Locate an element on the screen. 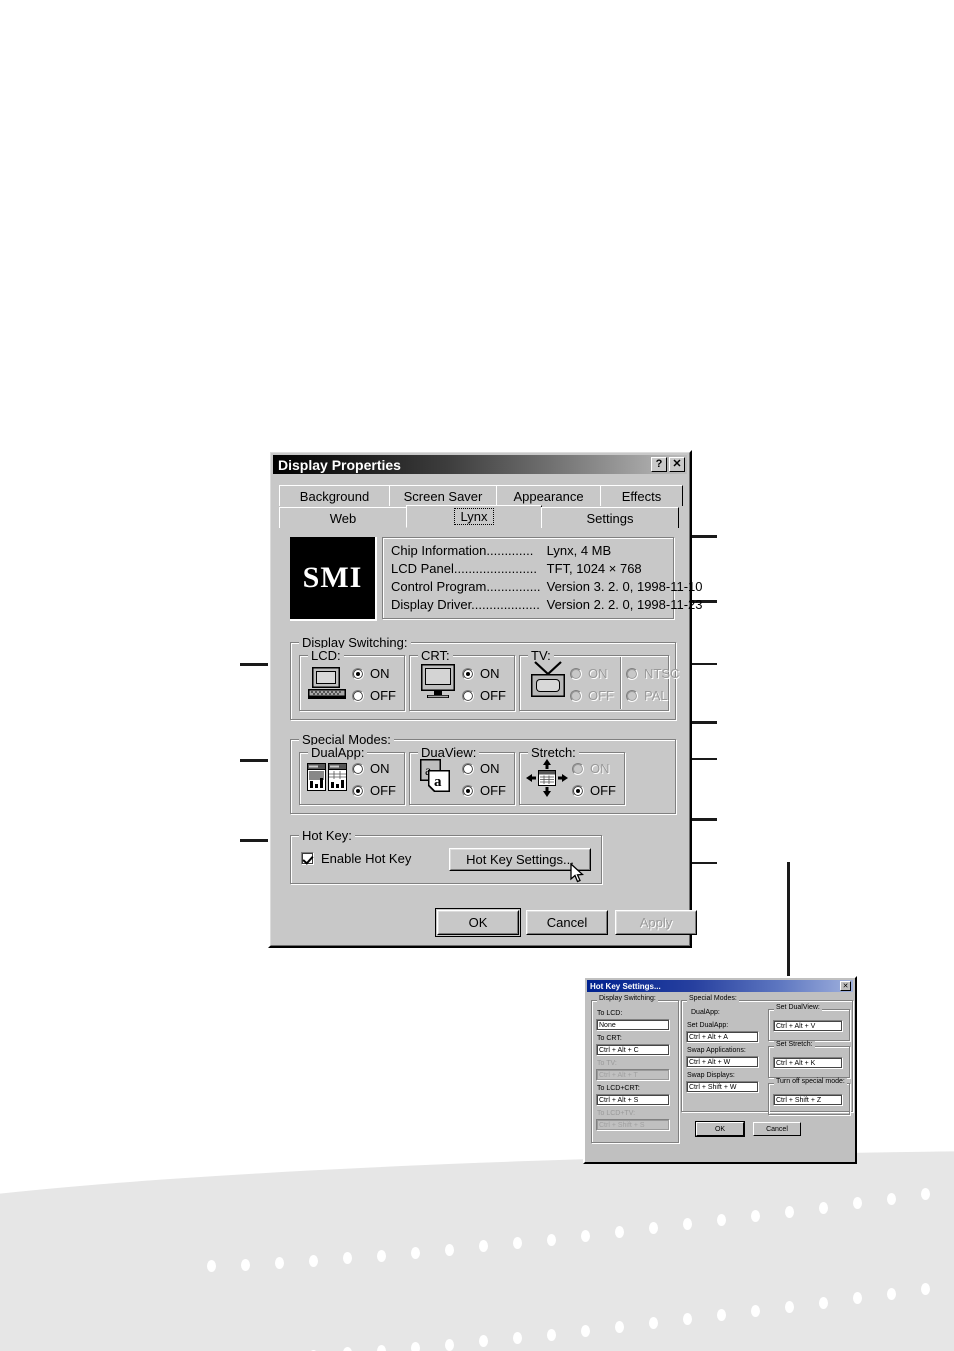 This screenshot has width=954, height=1351. crt-radio-off-row: OFF is located at coordinates (484, 695).